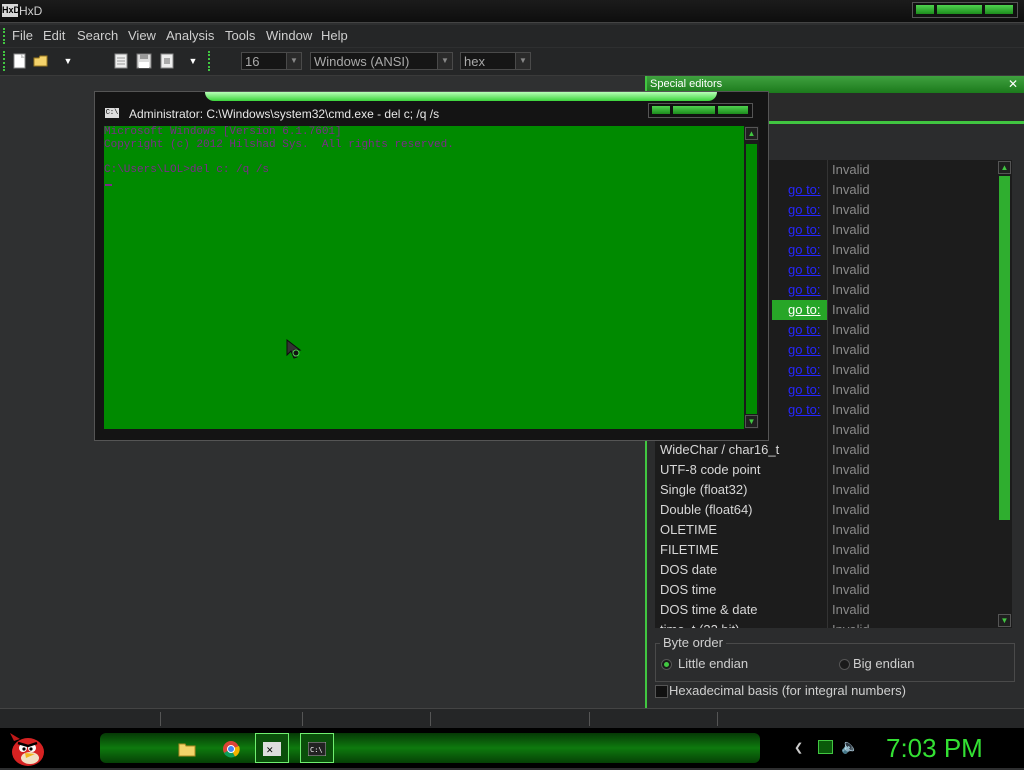 The image size is (1024, 770). What do you see at coordinates (661, 691) in the screenshot?
I see `hex-basis-checkbox` at bounding box center [661, 691].